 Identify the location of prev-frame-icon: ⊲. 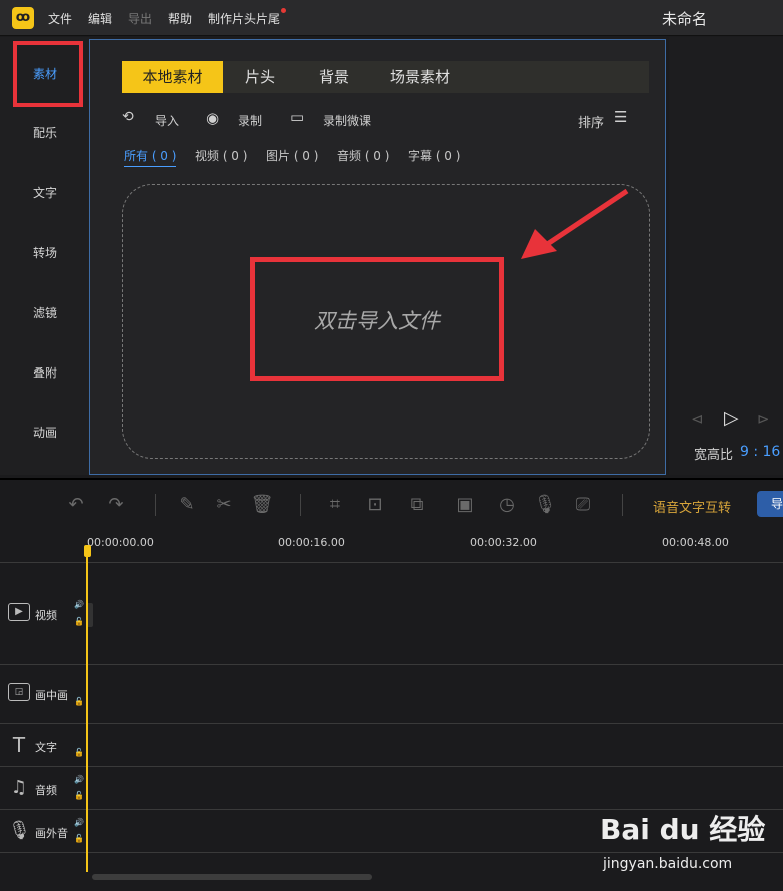
(697, 419).